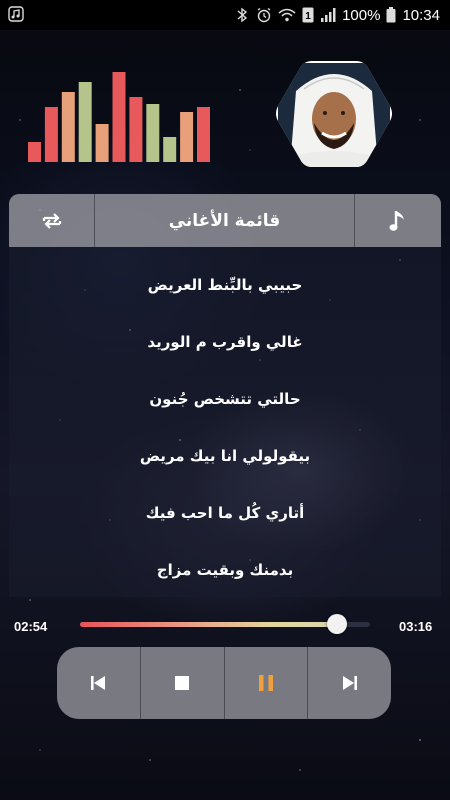 This screenshot has width=450, height=800. Describe the element at coordinates (421, 15) in the screenshot. I see `clock: 10:34` at that location.